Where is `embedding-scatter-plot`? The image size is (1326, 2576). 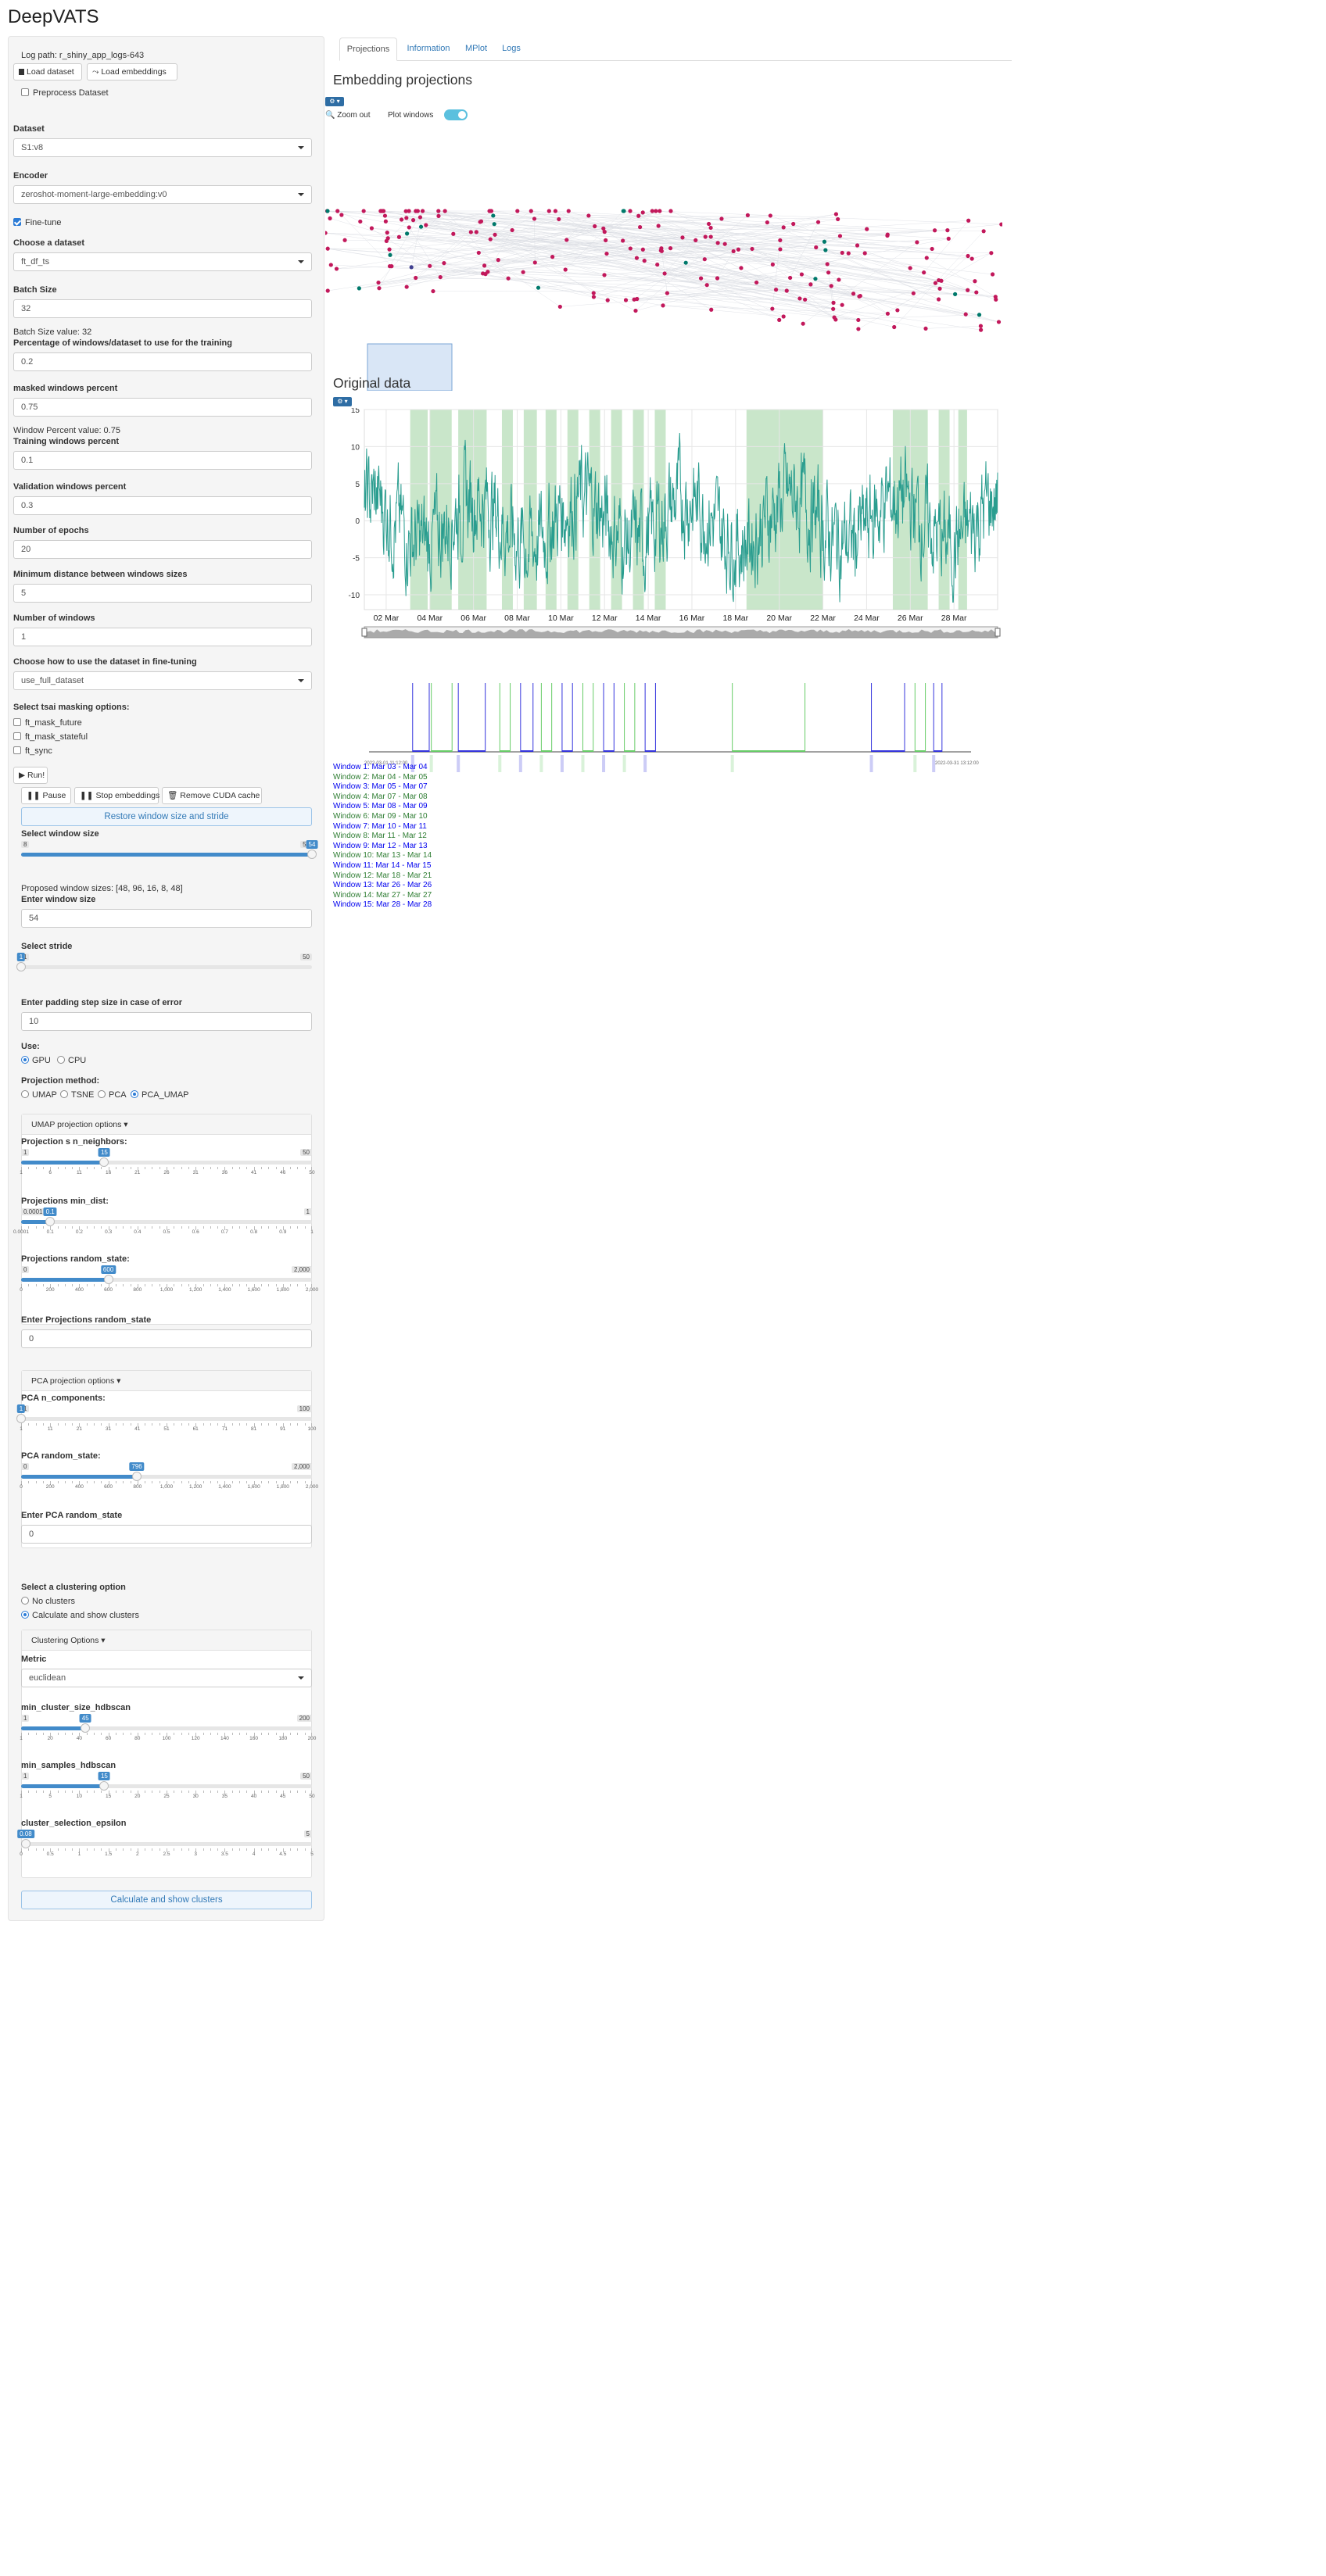 embedding-scatter-plot is located at coordinates (663, 281).